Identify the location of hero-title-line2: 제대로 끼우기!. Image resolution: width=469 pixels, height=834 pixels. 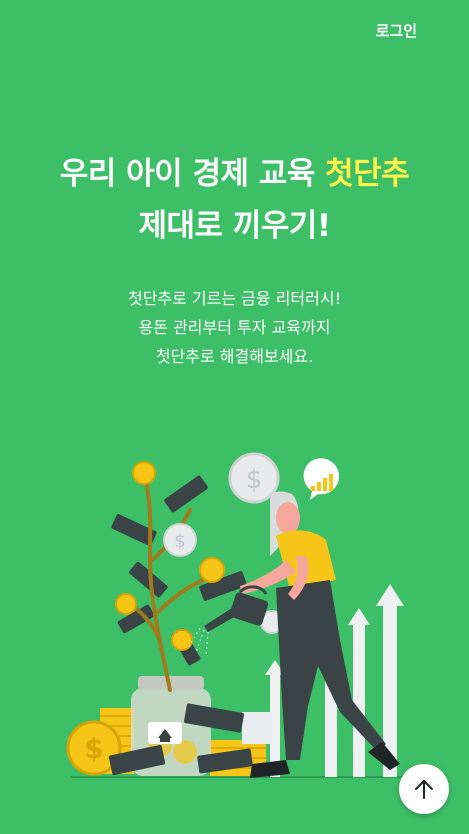
(234, 226).